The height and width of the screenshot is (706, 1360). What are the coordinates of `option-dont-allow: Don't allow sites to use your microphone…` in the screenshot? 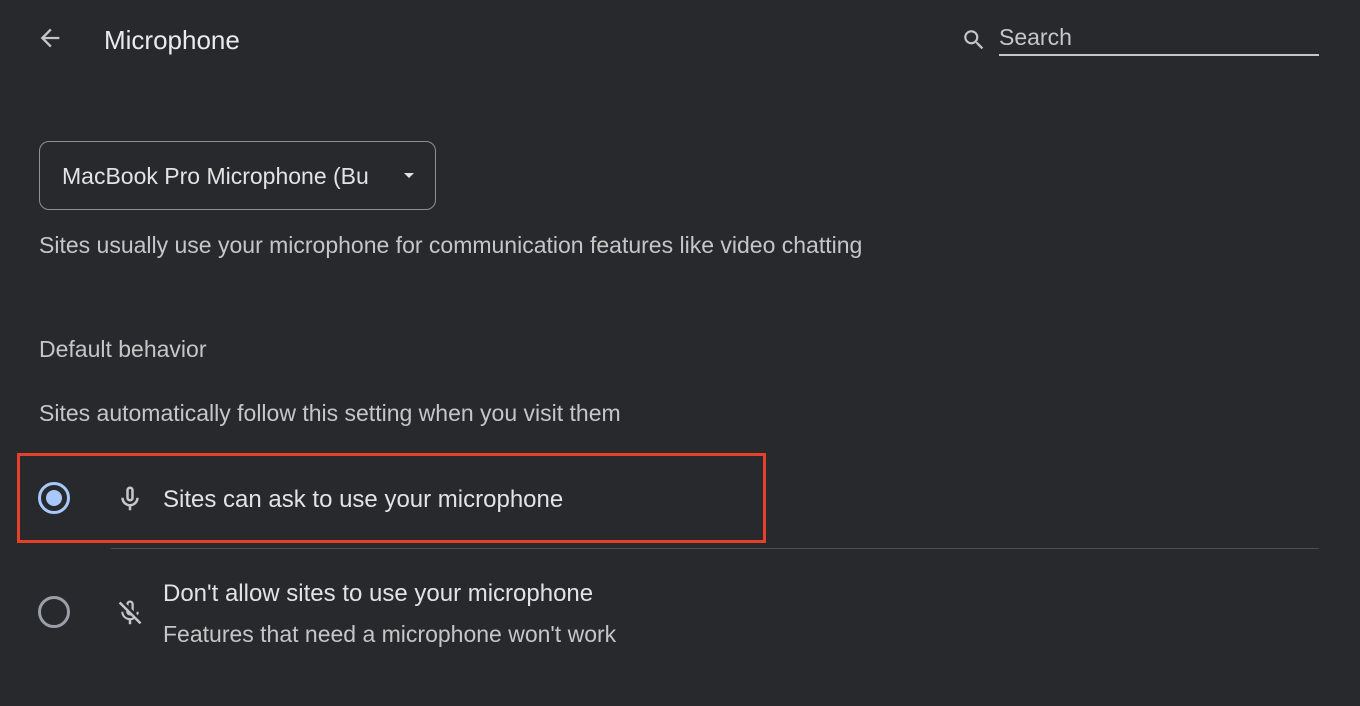 It's located at (668, 602).